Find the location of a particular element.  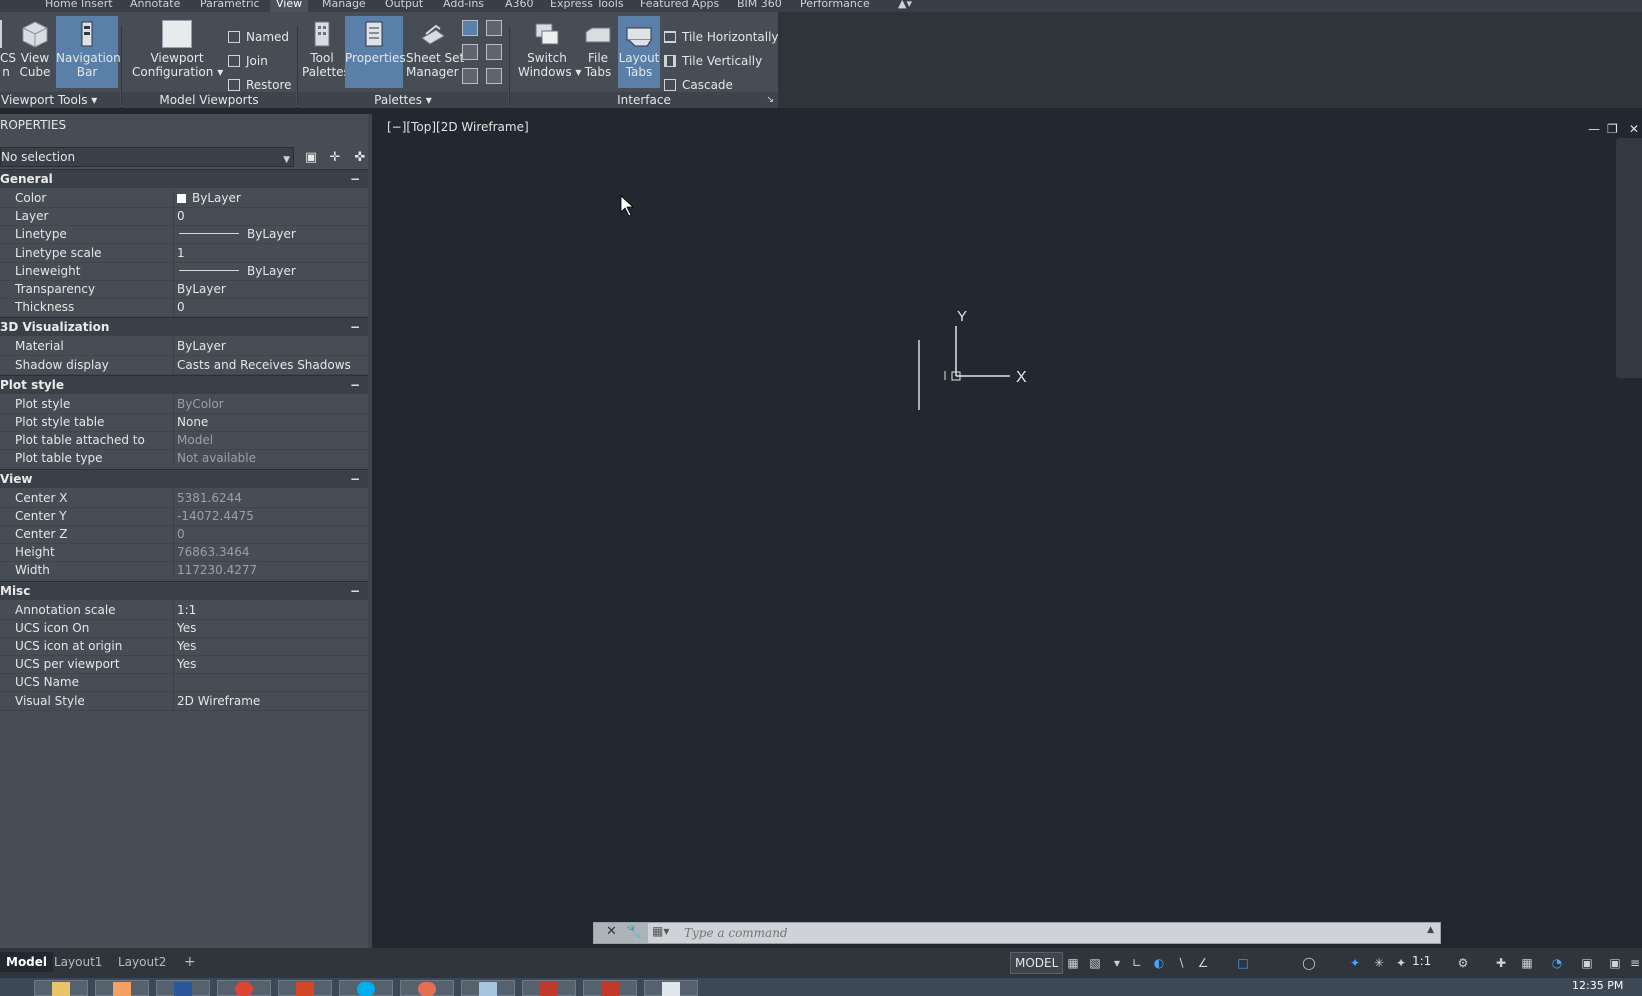

switch-windows-button: Switch Windows ▾ is located at coordinates (549, 52).